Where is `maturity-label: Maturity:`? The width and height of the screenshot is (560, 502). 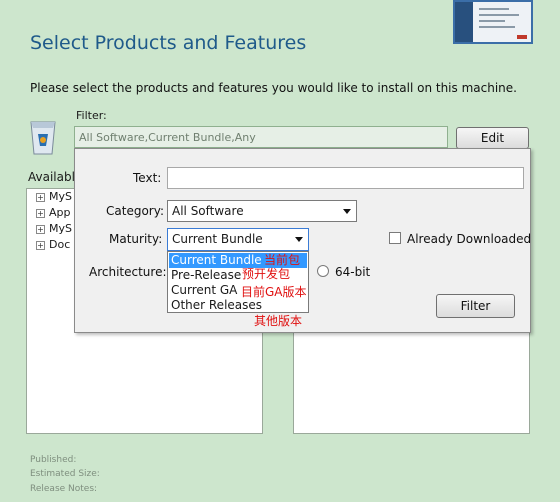 maturity-label: Maturity: is located at coordinates (136, 239).